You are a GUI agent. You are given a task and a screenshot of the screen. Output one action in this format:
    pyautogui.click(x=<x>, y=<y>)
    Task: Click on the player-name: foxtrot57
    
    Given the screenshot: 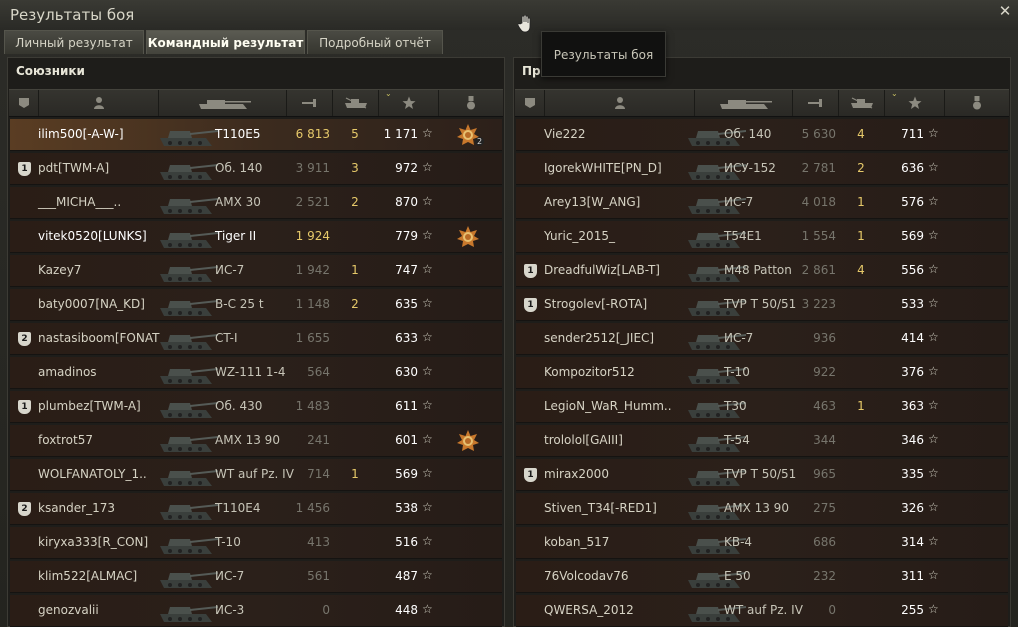 What is the action you would take?
    pyautogui.click(x=65, y=440)
    